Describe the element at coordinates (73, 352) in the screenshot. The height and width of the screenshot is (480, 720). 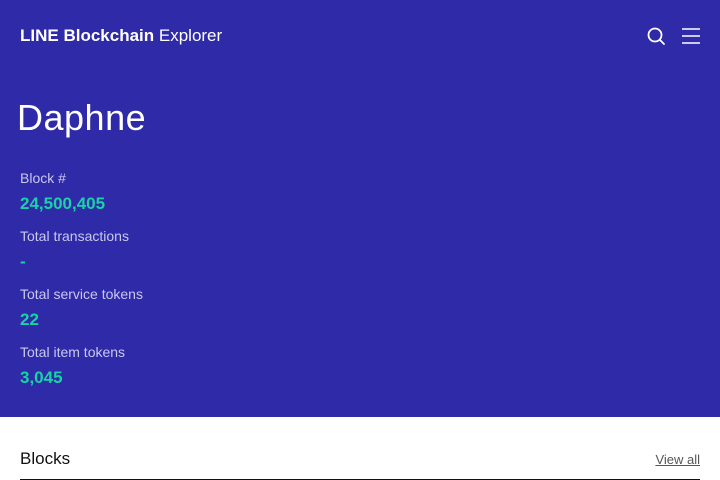
I see `stat-label: Total item tokens` at that location.